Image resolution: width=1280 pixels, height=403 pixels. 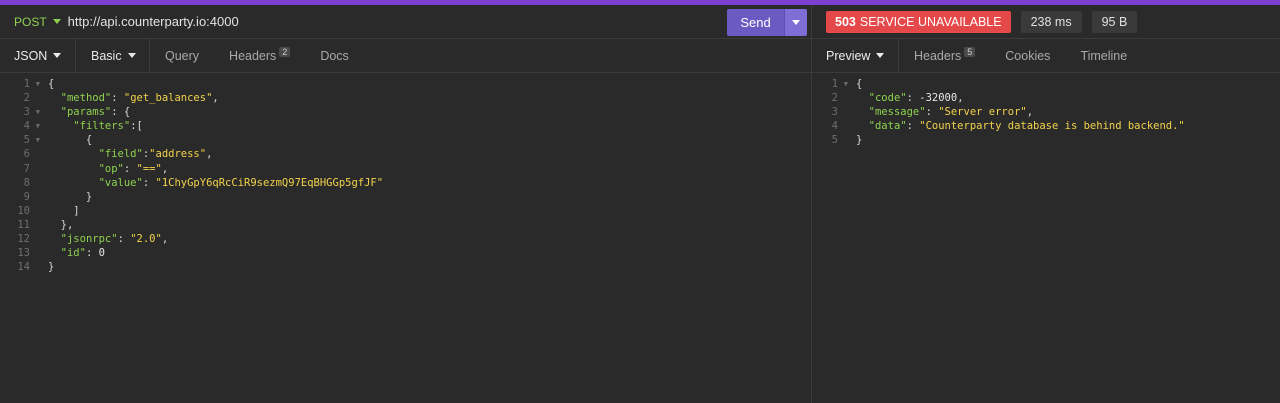 I want to click on json-string: "==", so click(x=149, y=168).